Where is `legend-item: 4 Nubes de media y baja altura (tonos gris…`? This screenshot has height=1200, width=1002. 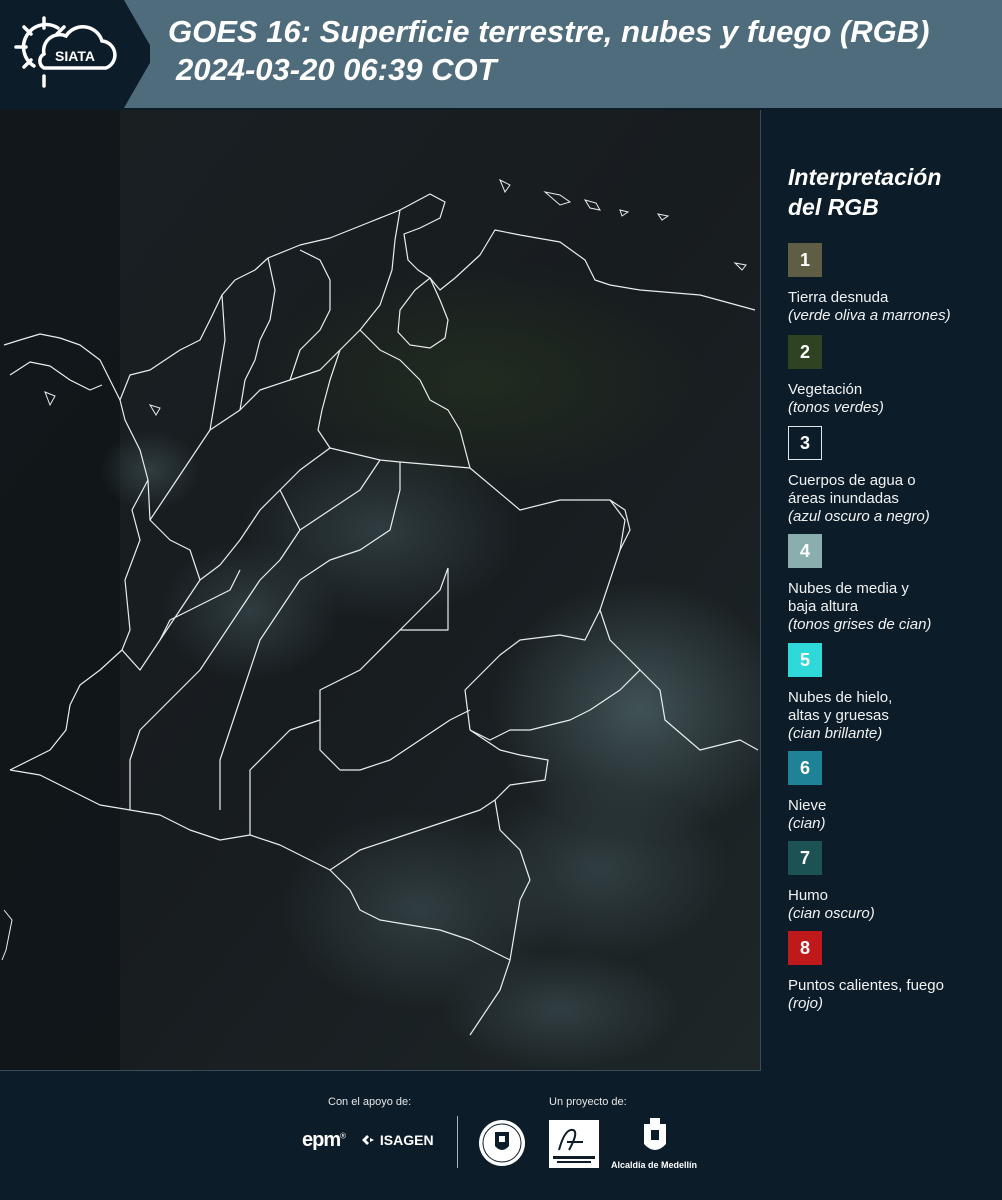
legend-item: 4 Nubes de media y baja altura (tonos gris… is located at coordinates (893, 584).